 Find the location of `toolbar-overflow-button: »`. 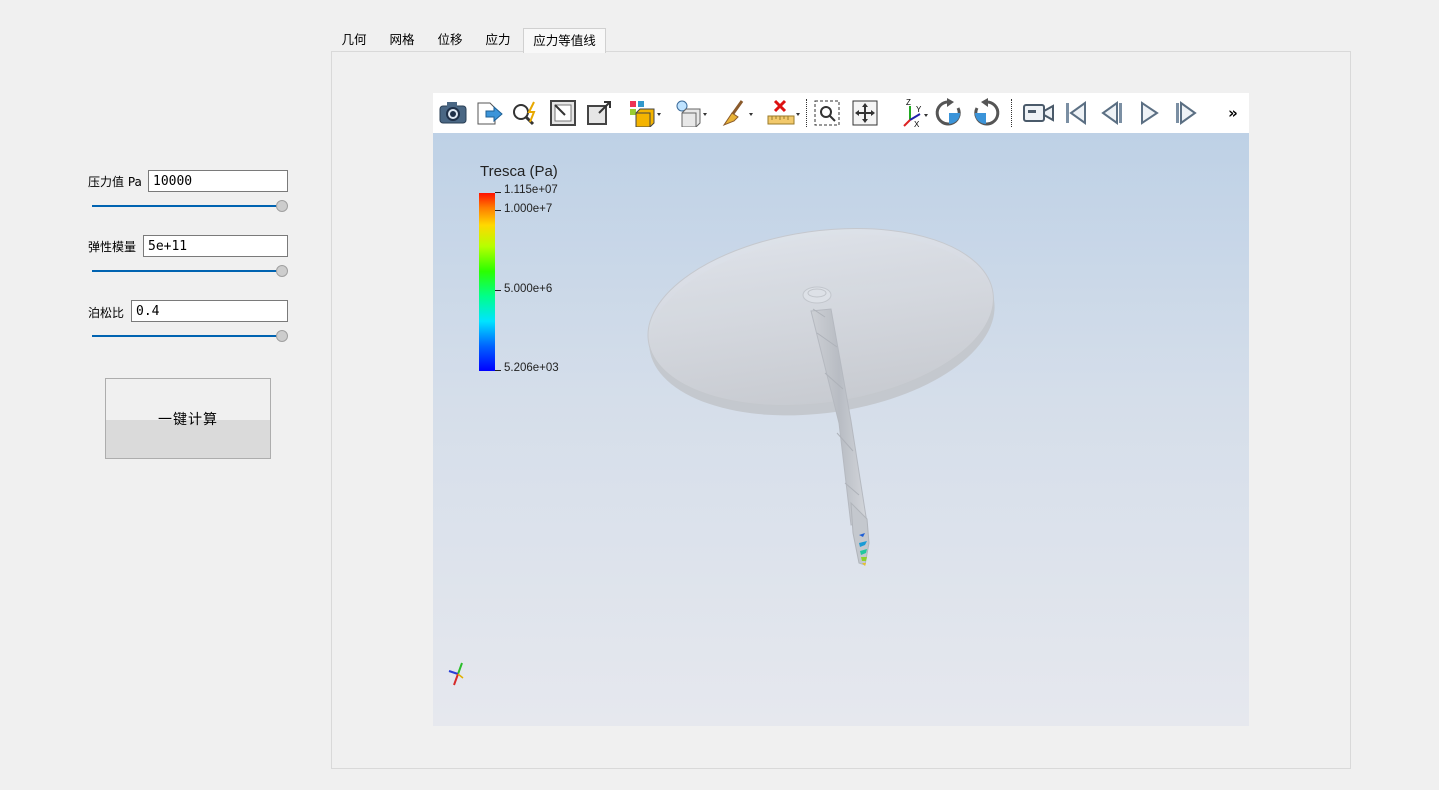

toolbar-overflow-button: » is located at coordinates (1233, 113).